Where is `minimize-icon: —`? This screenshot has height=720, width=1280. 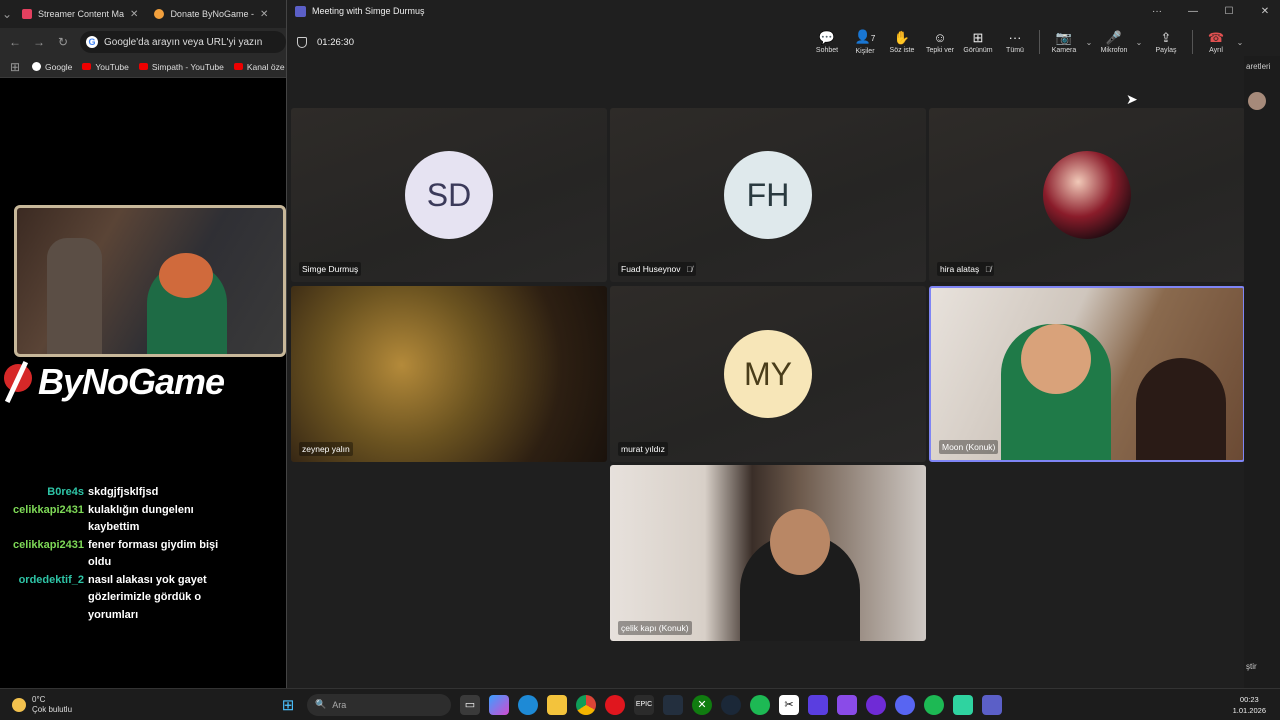
minimize-icon: — is located at coordinates (1193, 11).